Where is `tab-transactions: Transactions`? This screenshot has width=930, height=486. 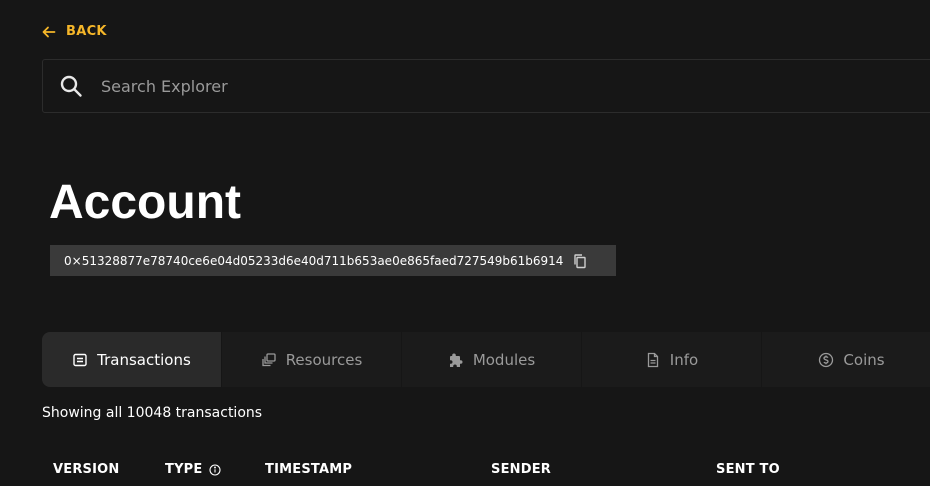
tab-transactions: Transactions is located at coordinates (132, 359).